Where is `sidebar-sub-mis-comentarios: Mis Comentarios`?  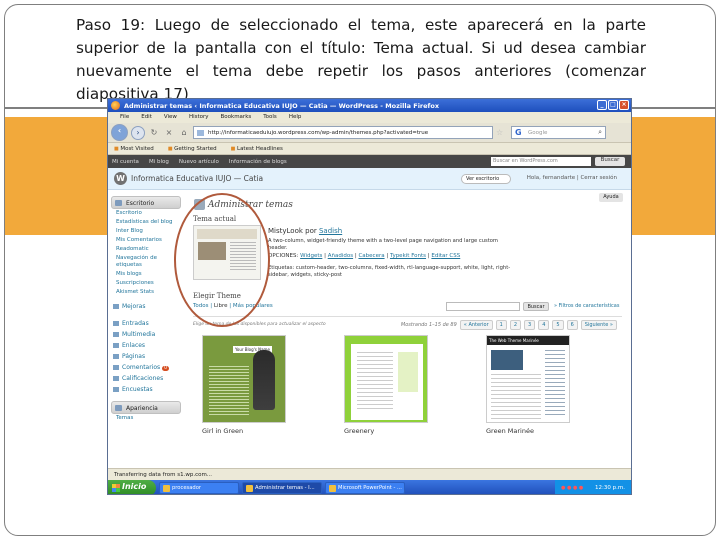
sidebar-sub-mis-comentarios: Mis Comentarios is located at coordinates (146, 240).